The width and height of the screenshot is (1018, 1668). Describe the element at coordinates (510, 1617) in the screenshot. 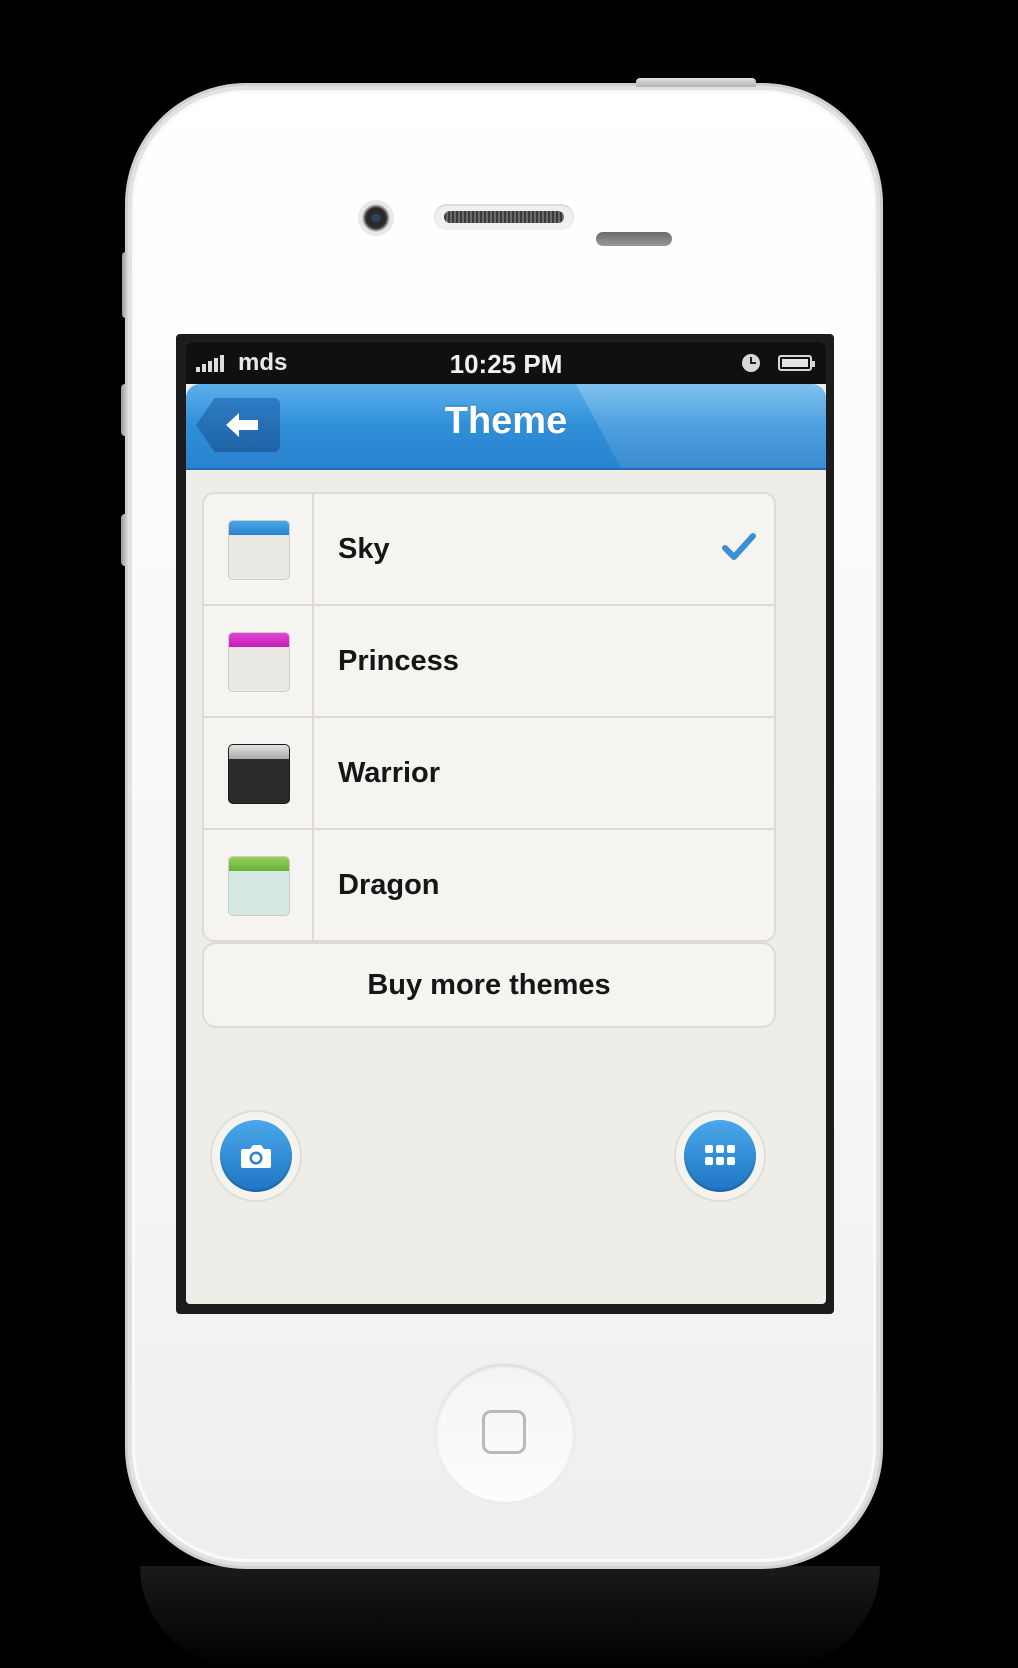

I see `phone-reflection` at that location.